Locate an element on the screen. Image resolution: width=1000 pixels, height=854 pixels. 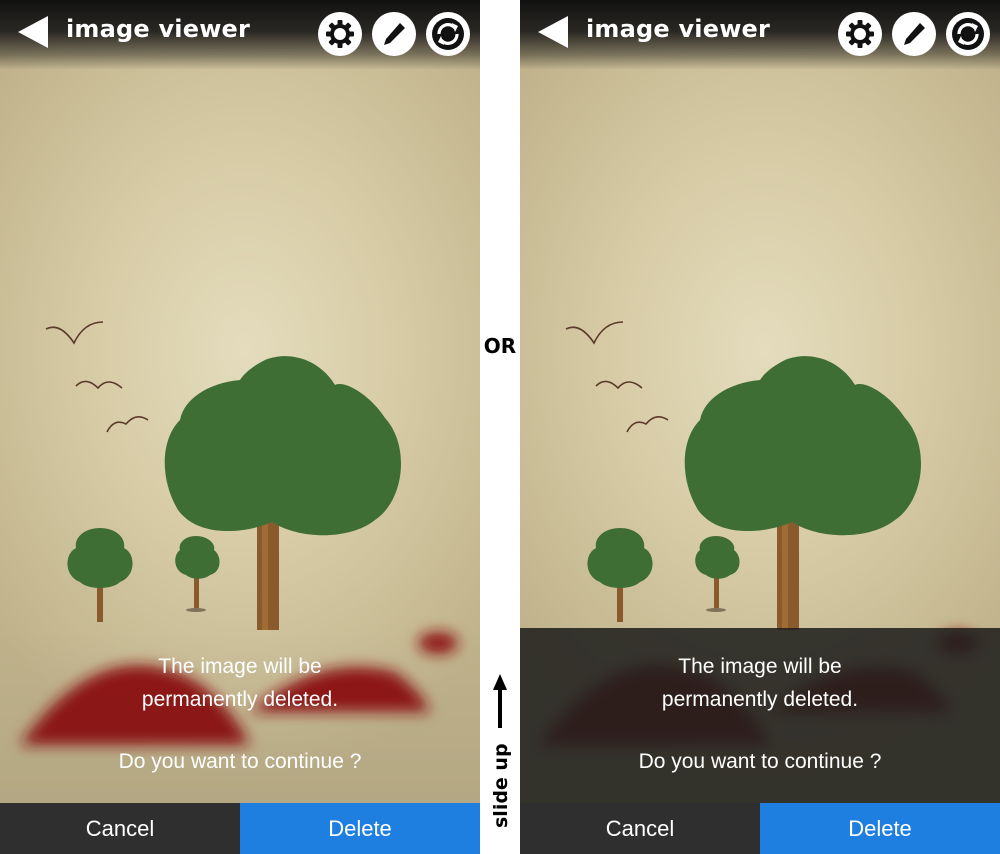
slide-up-indicator: slide up is located at coordinates (501, 751).